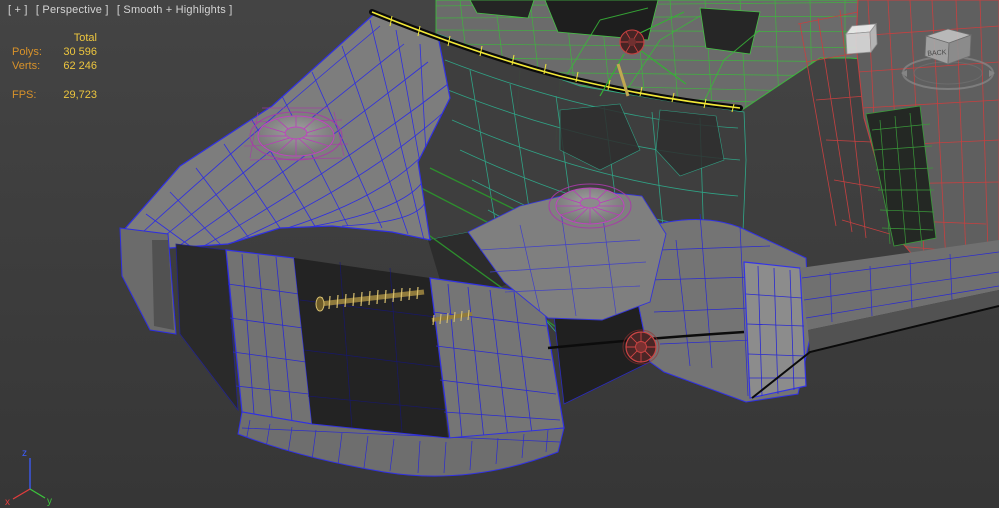  What do you see at coordinates (27, 52) in the screenshot?
I see `stats-polys-label: Polys:` at bounding box center [27, 52].